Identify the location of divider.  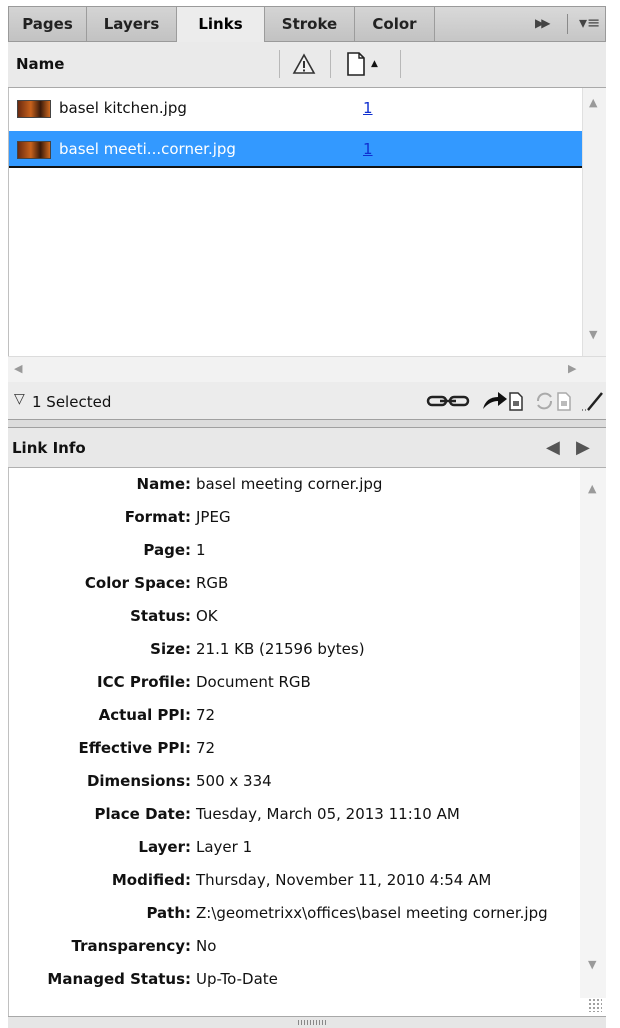
(567, 24).